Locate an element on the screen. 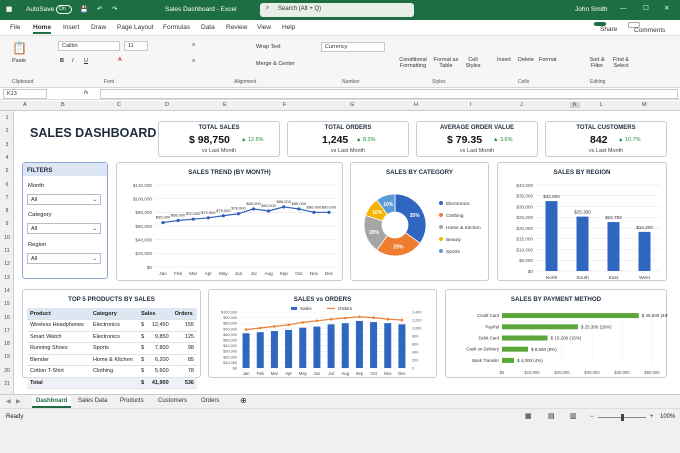  bold-icon: B is located at coordinates (62, 61).